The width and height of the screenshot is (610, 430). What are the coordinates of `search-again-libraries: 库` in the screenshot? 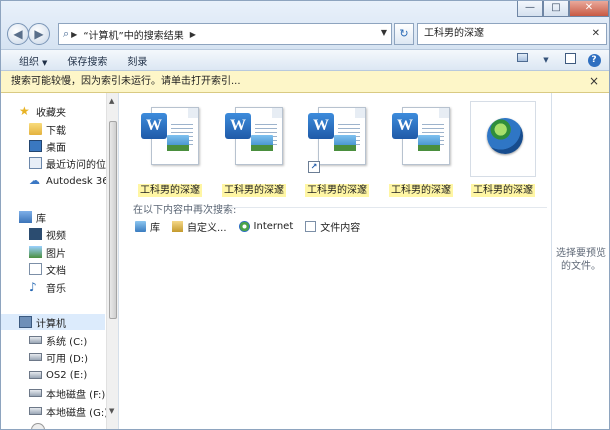 It's located at (147, 226).